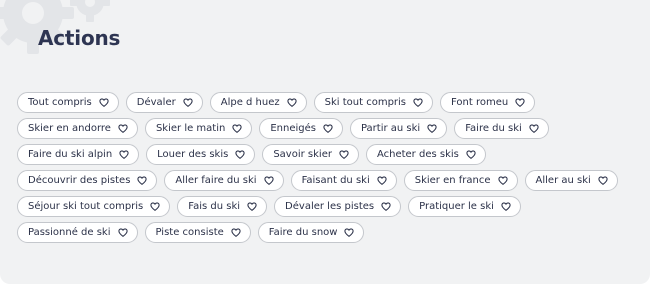  I want to click on tag-label: Faire du snow, so click(303, 232).